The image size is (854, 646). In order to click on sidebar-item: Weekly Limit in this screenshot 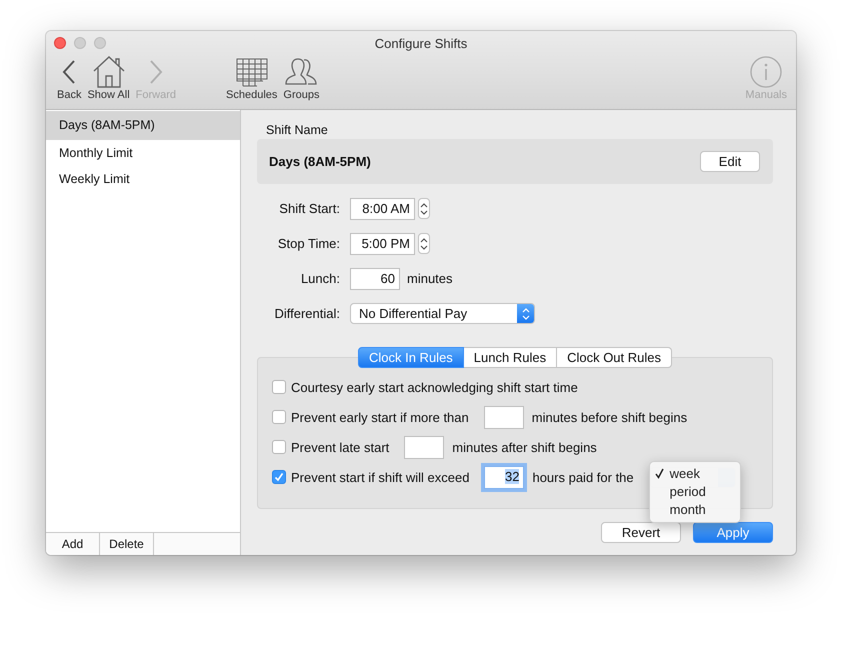, I will do `click(143, 179)`.